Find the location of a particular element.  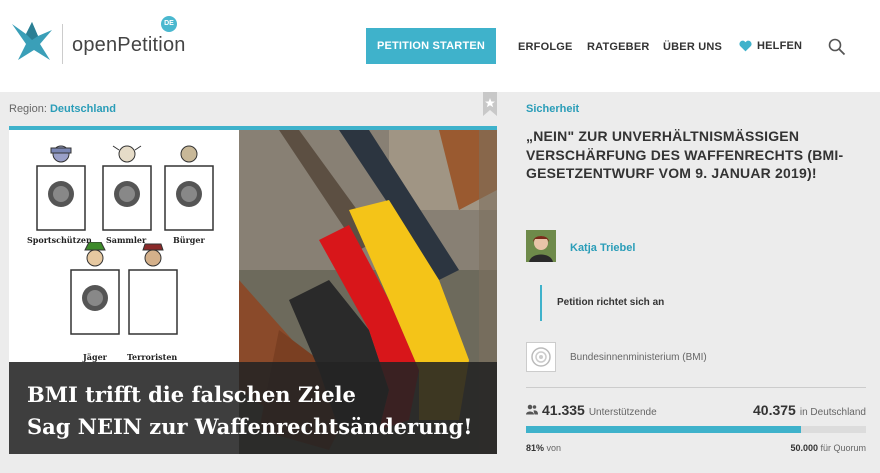

quorum-progress-bar is located at coordinates (696, 429).